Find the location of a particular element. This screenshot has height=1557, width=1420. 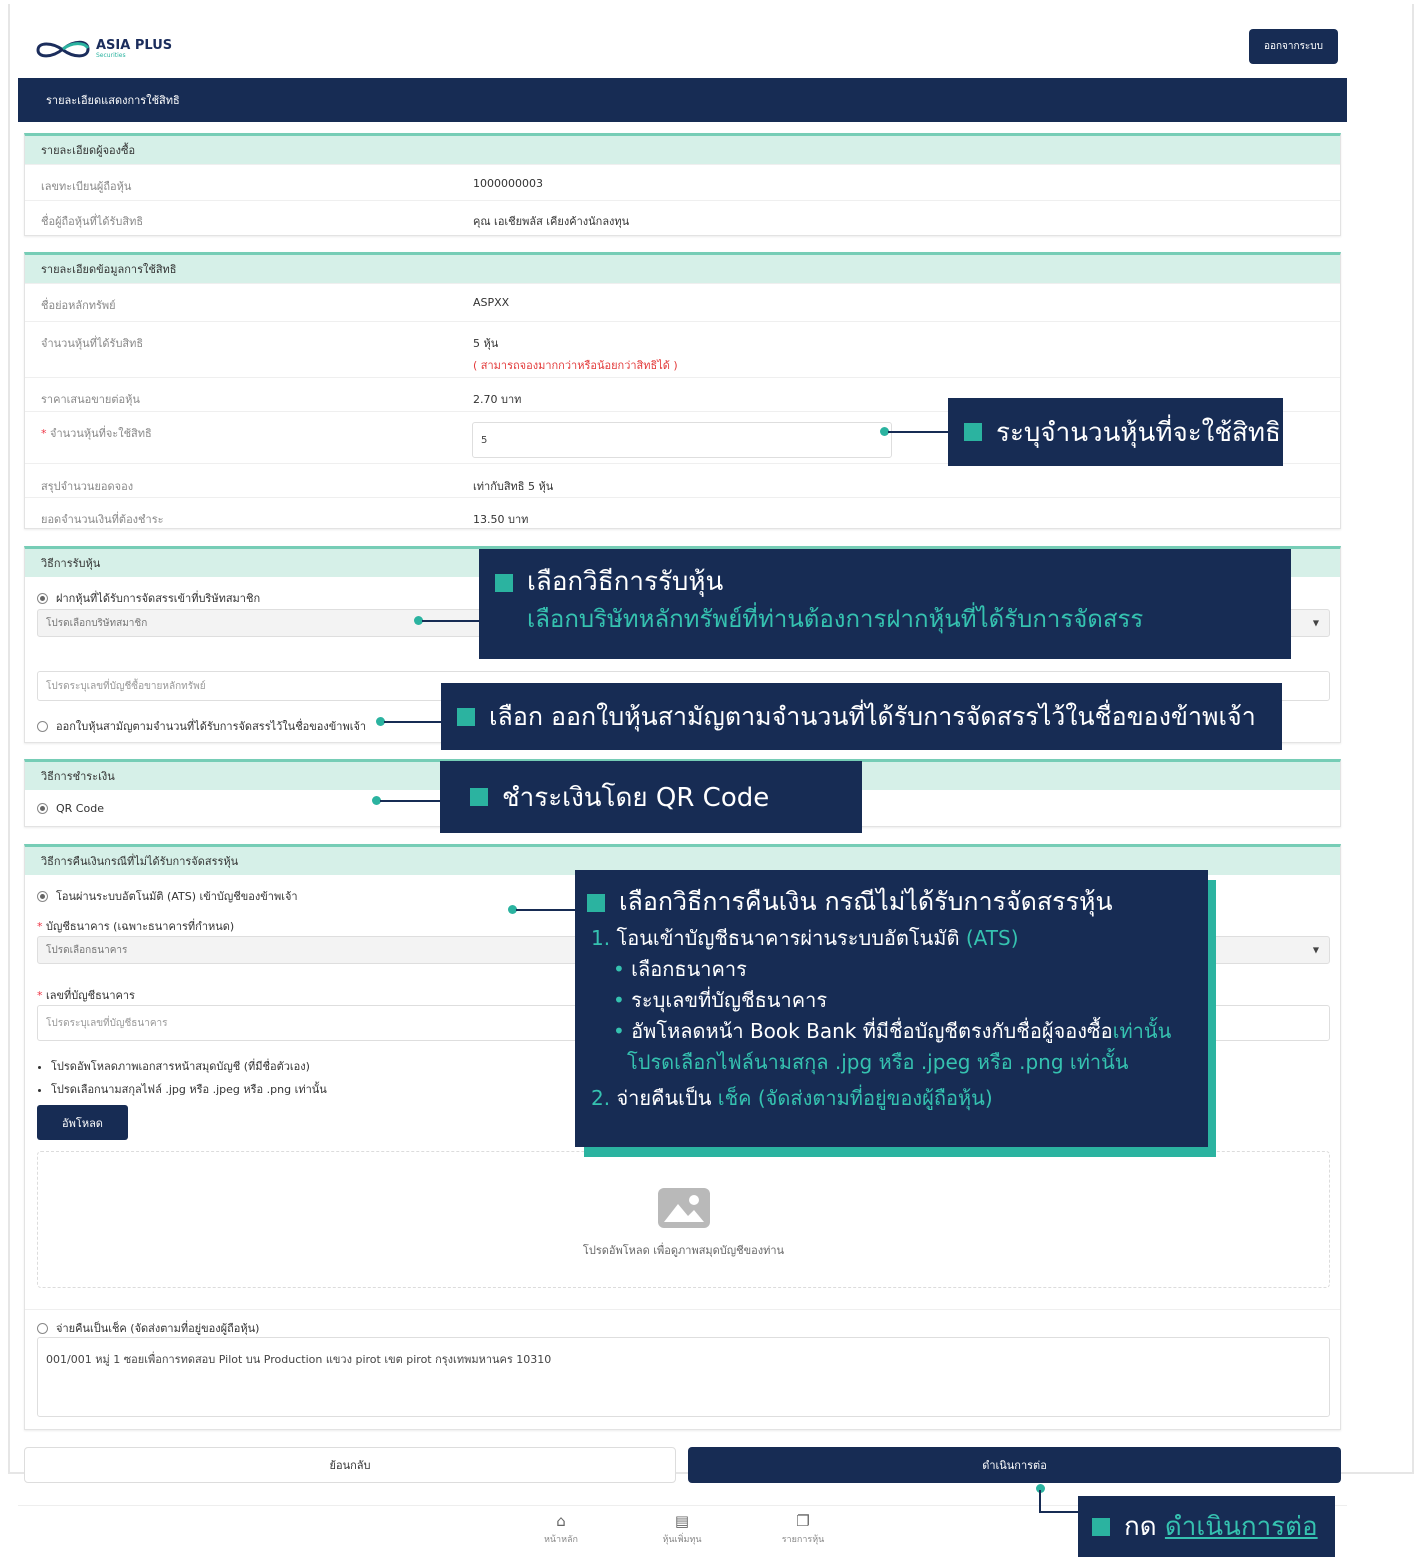

holder-name-label: ชื่อผู้ถือหุ้นที่ได้รับสิทธิ is located at coordinates (92, 221).